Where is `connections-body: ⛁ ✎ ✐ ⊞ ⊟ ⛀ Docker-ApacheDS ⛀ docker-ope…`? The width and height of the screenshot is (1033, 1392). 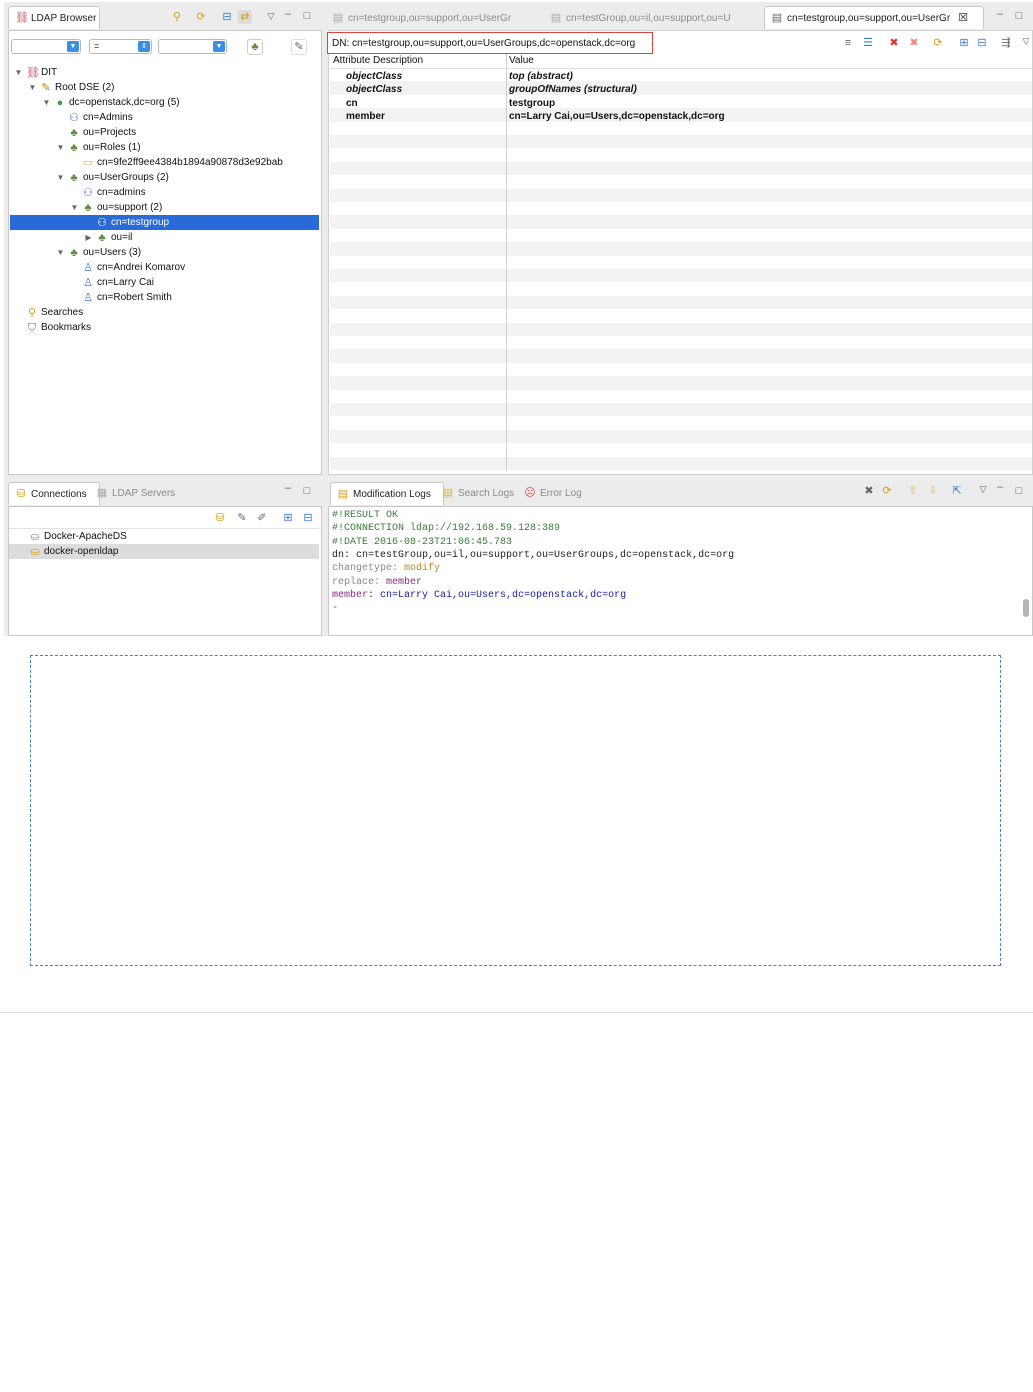
connections-body: ⛁ ✎ ✐ ⊞ ⊟ ⛀ Docker-ApacheDS ⛀ docker-ope… is located at coordinates (165, 571).